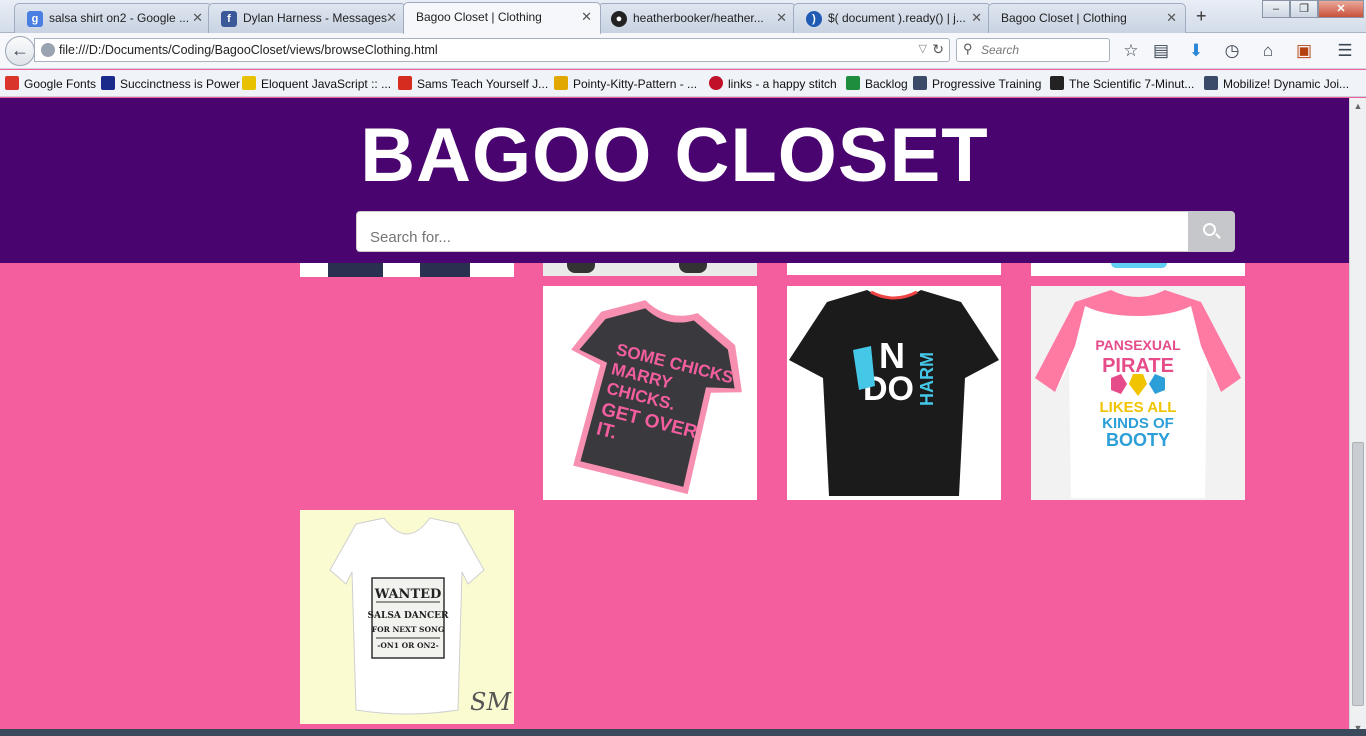 The image size is (1366, 736). Describe the element at coordinates (50, 83) in the screenshot. I see `bookmark-google-fonts: Google Fonts` at that location.